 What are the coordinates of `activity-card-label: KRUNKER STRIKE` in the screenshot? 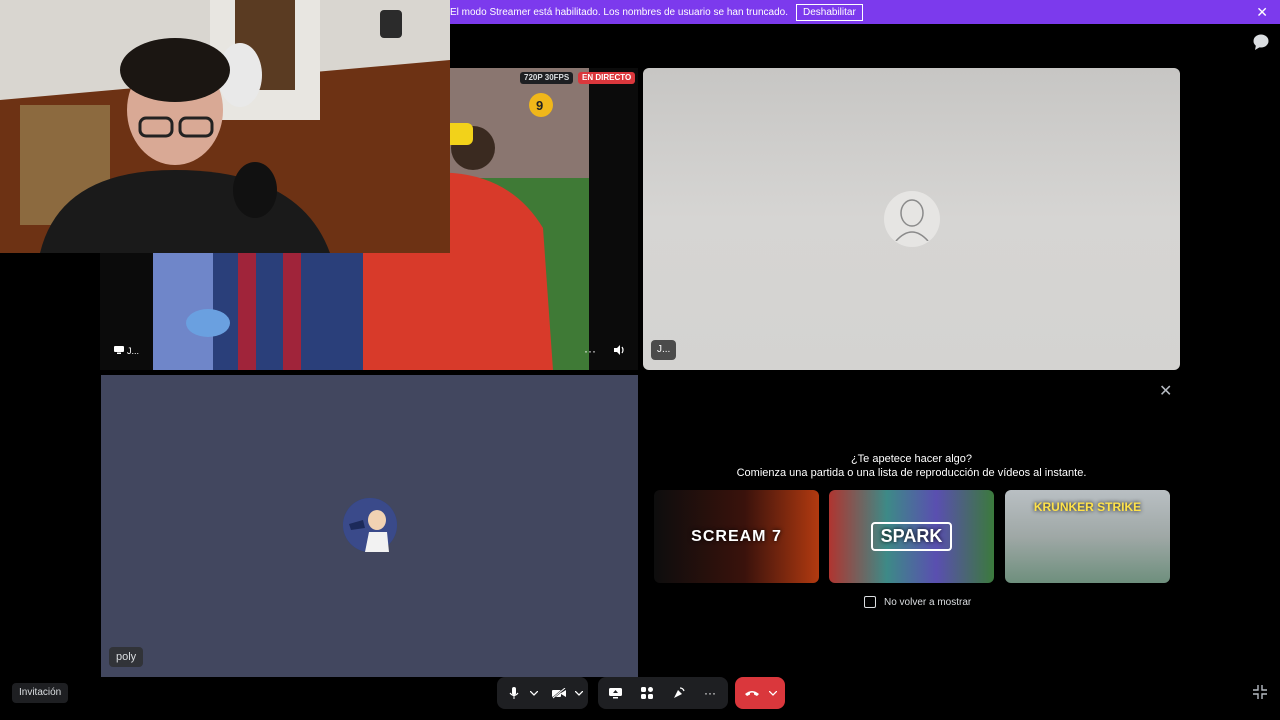 It's located at (1087, 507).